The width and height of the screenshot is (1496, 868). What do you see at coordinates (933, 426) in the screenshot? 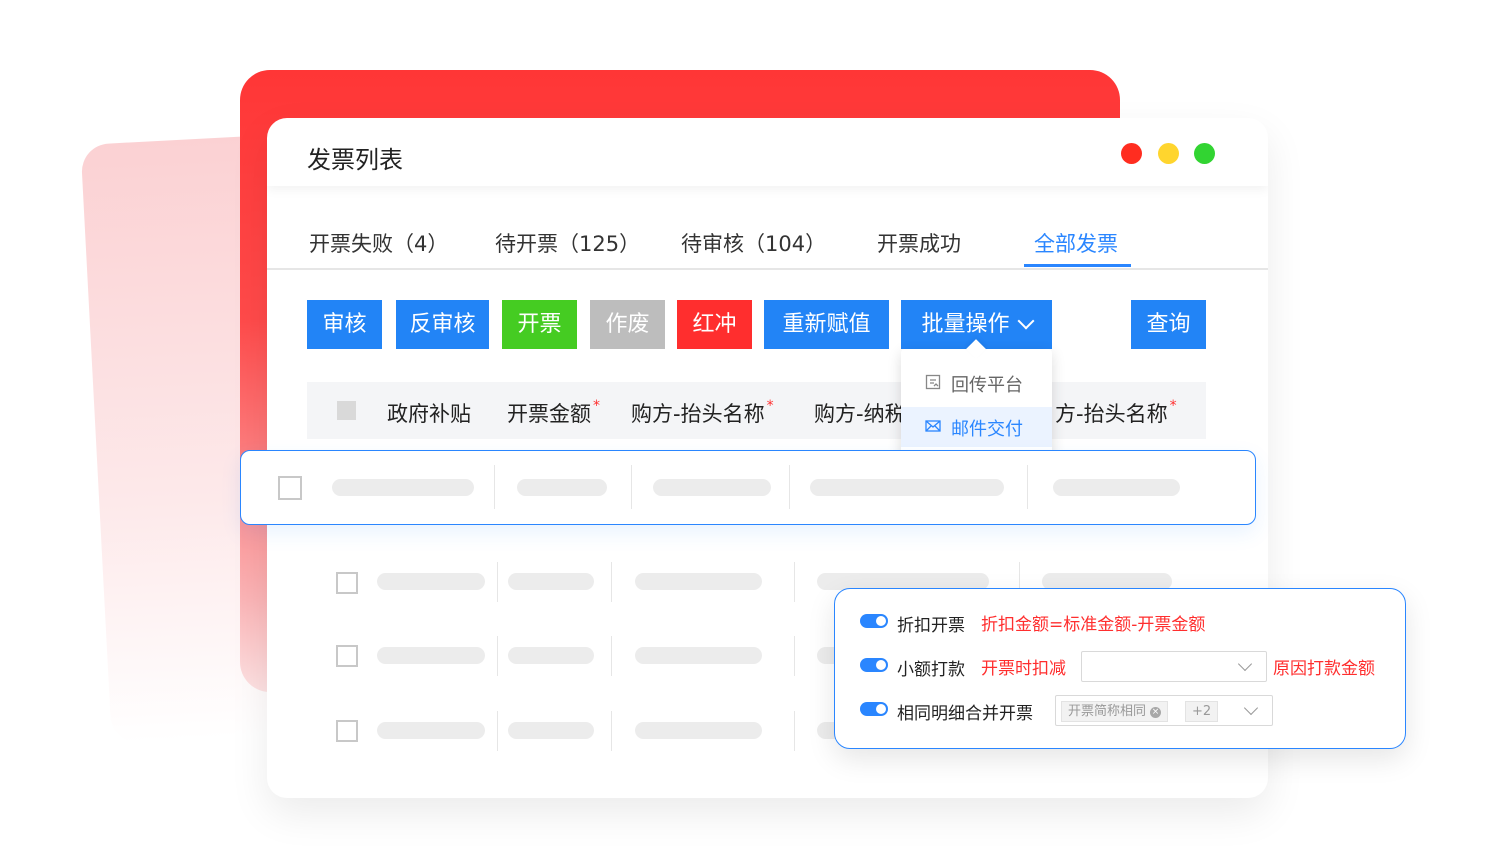
I see `mail-icon` at bounding box center [933, 426].